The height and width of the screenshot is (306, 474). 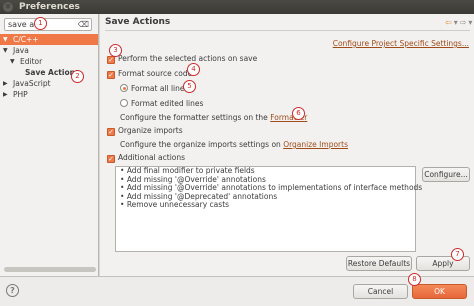 I want to click on perform-actions-option: ✓ Perform the selected actions on save, so click(x=182, y=59).